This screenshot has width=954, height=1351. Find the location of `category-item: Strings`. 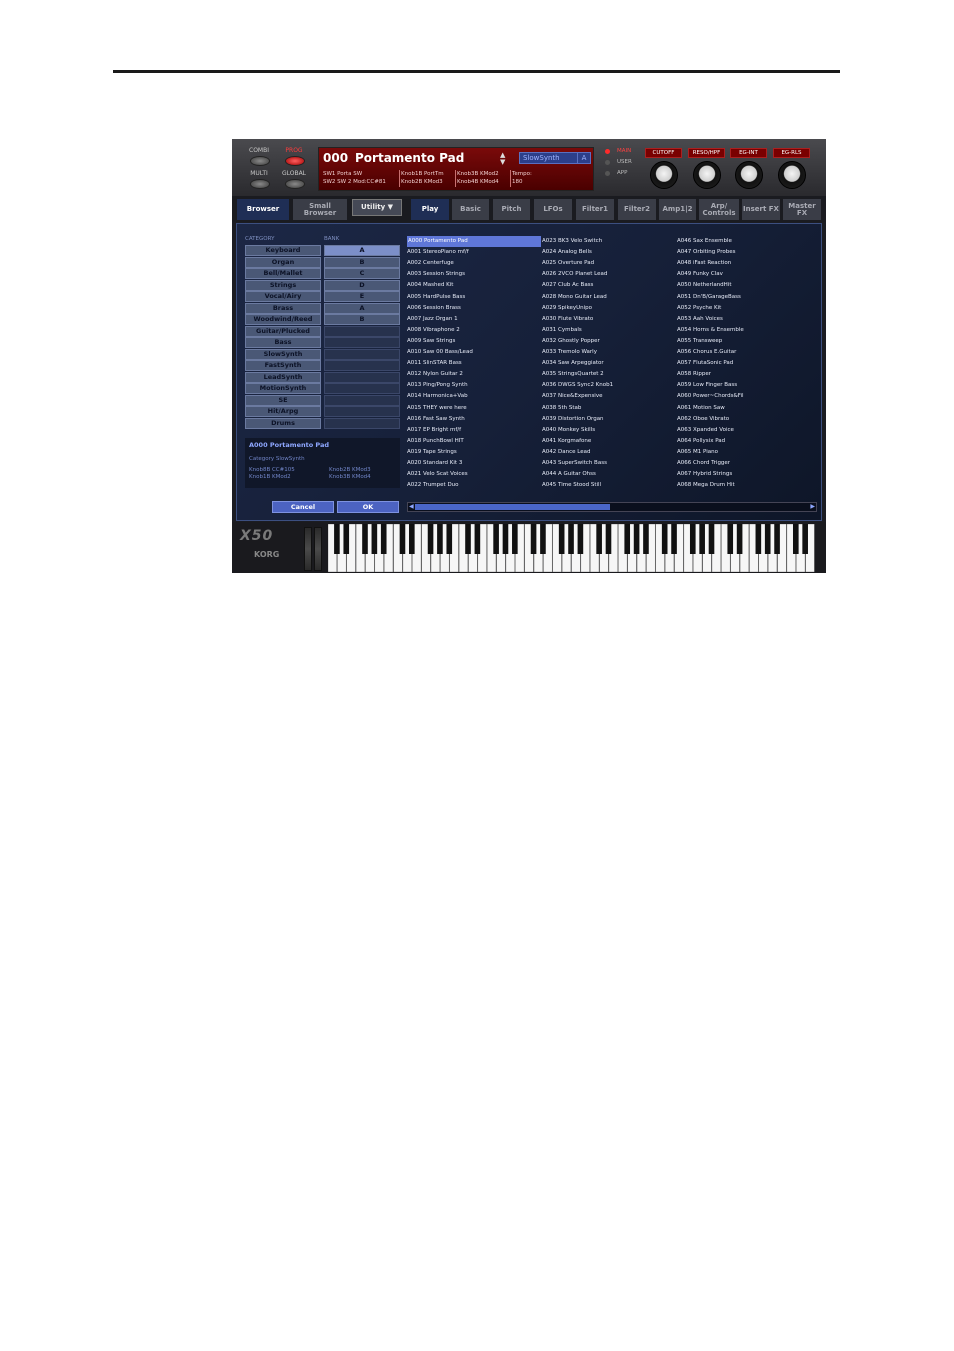

category-item: Strings is located at coordinates (283, 285).